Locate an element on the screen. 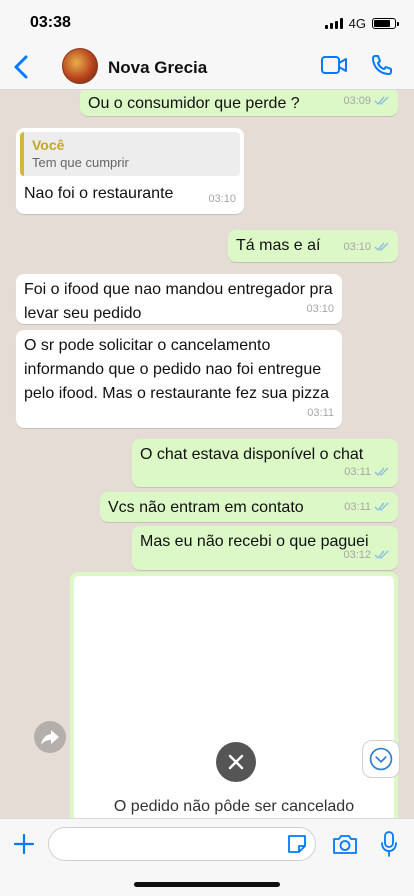  phone-call-icon is located at coordinates (382, 65).